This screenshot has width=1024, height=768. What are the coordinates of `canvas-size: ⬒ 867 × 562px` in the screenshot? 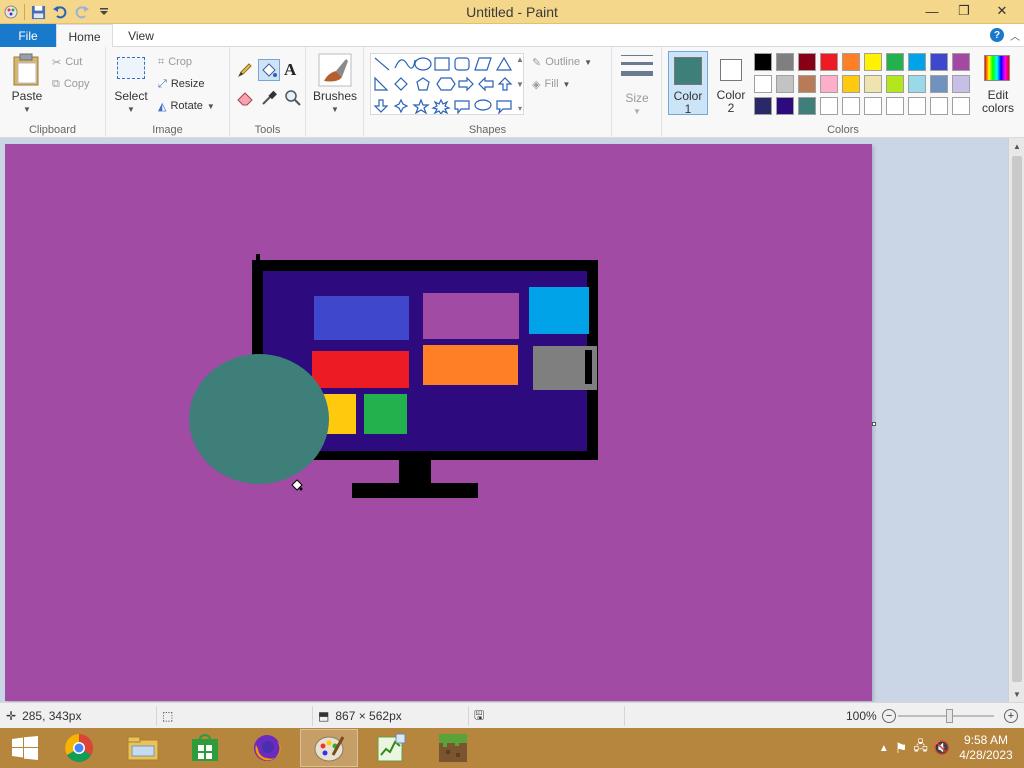 It's located at (360, 716).